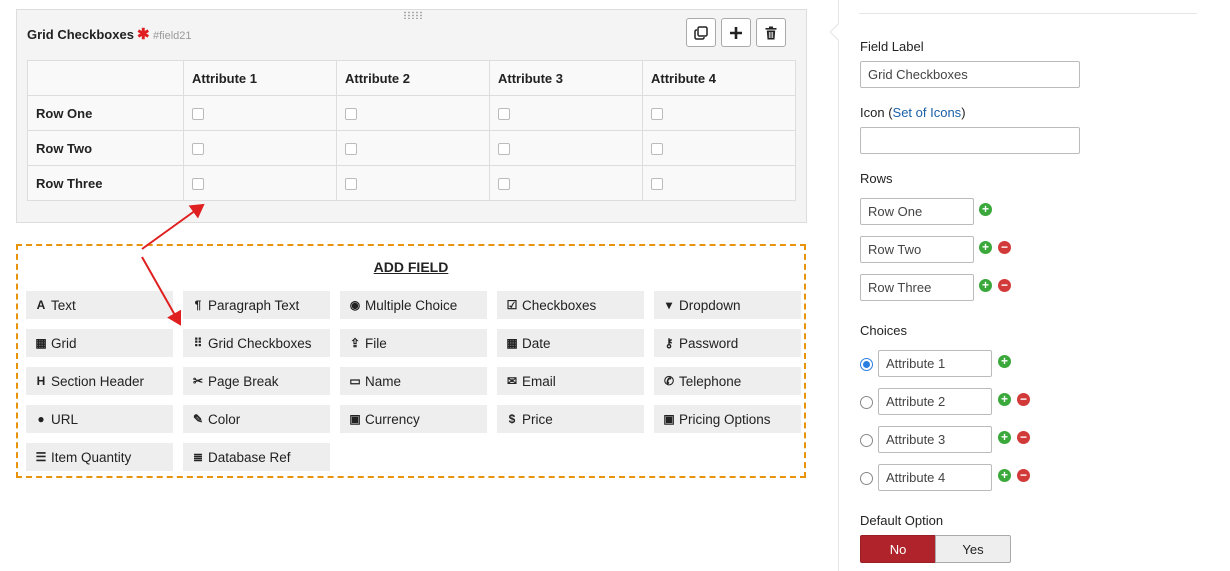  I want to click on arrow-to-grid-checkboxes, so click(161, 291).